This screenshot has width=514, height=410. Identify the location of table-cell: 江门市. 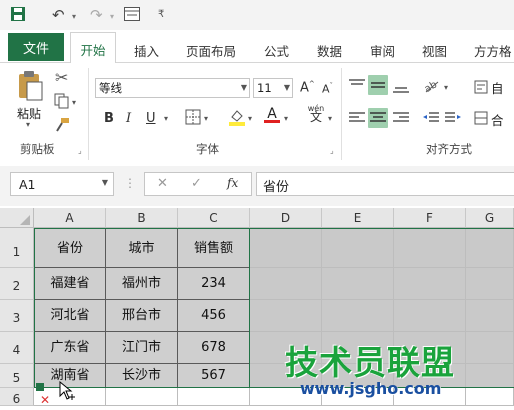
(142, 348).